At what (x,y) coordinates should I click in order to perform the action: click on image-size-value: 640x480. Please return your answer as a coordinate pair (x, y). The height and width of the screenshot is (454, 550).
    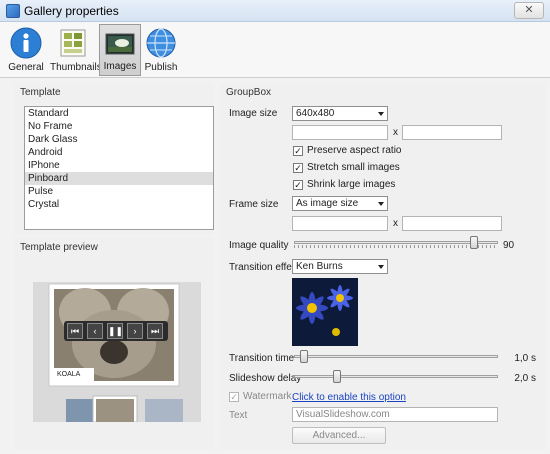
    Looking at the image, I should click on (315, 113).